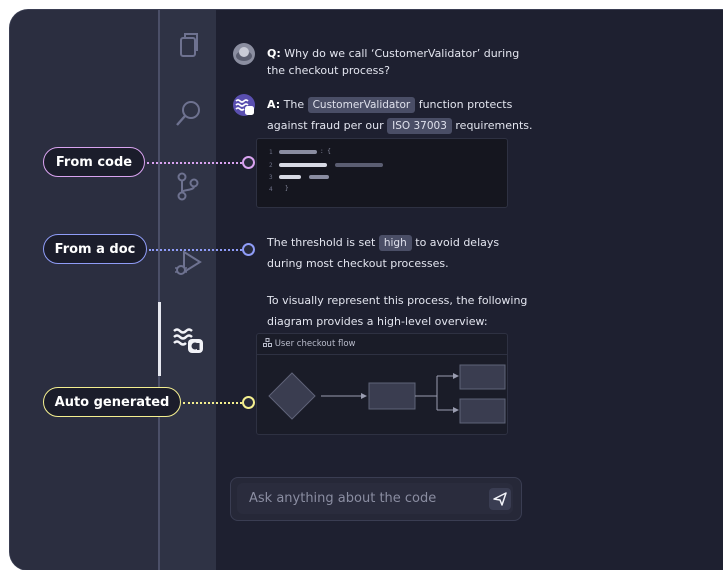  Describe the element at coordinates (377, 321) in the screenshot. I see `diagram-intro-line2: diagram provides a high-level overview:` at that location.